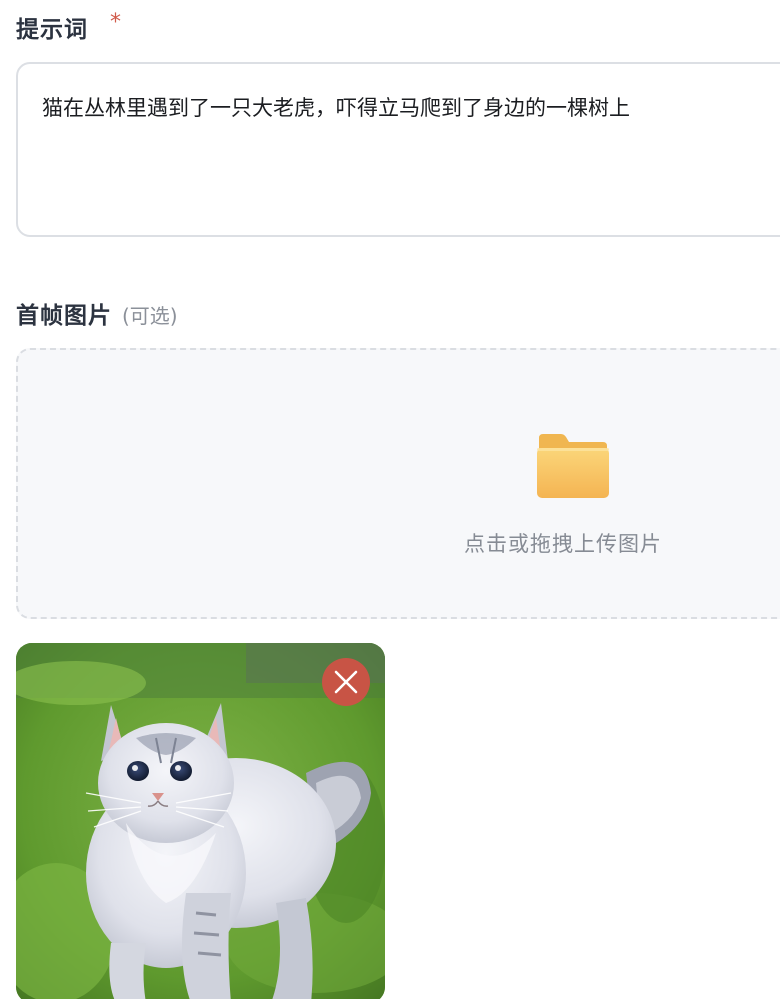 The width and height of the screenshot is (780, 999). I want to click on first-frame-label: 首帧图片 (可选), so click(97, 313).